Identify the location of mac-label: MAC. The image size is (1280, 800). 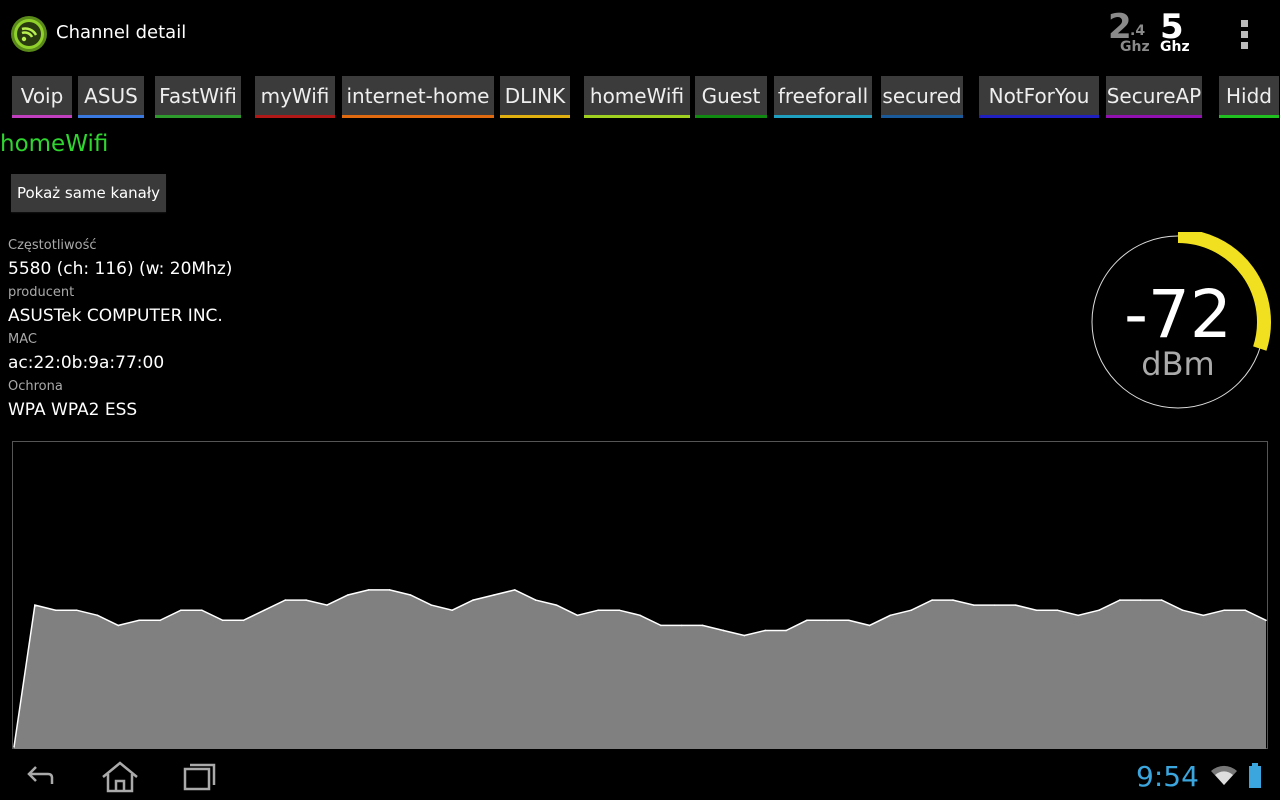
(22, 339).